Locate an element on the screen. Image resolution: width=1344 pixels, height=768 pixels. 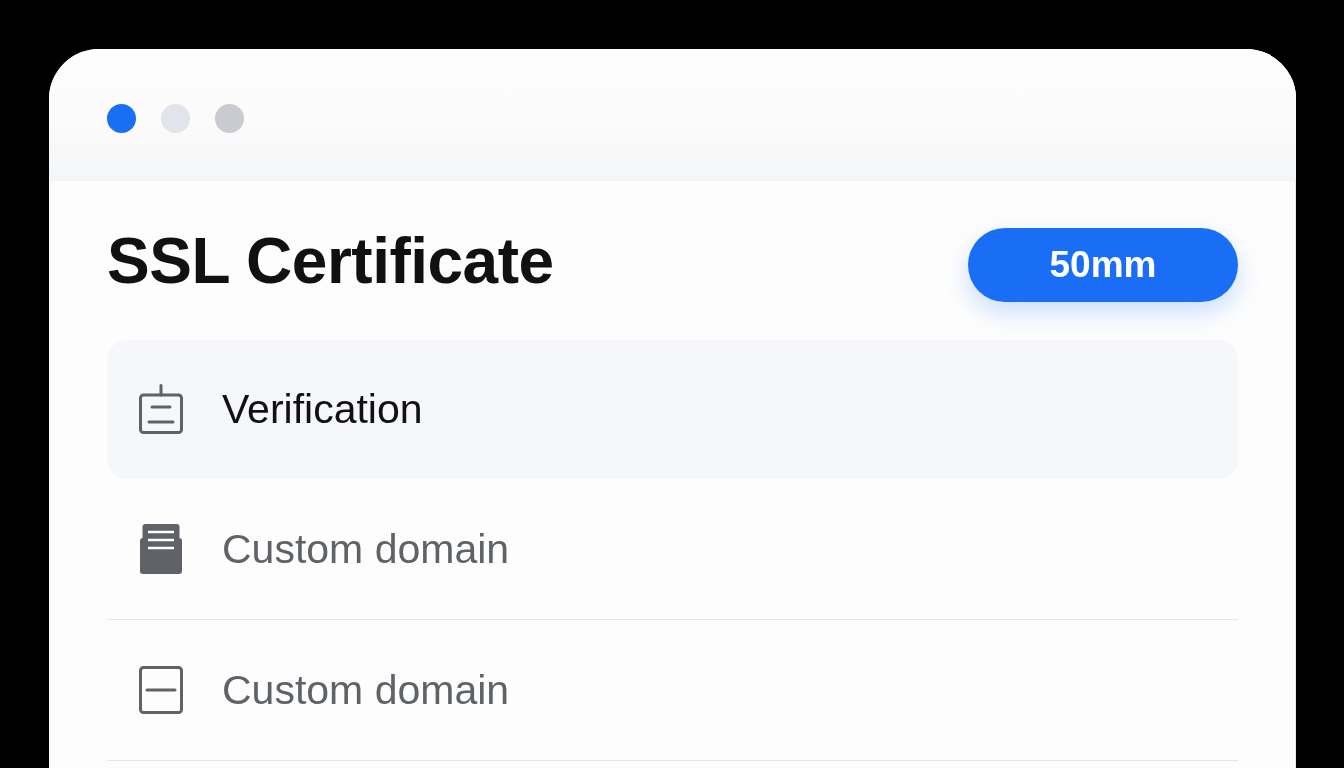
page-title: SSL Certificate is located at coordinates (330, 260).